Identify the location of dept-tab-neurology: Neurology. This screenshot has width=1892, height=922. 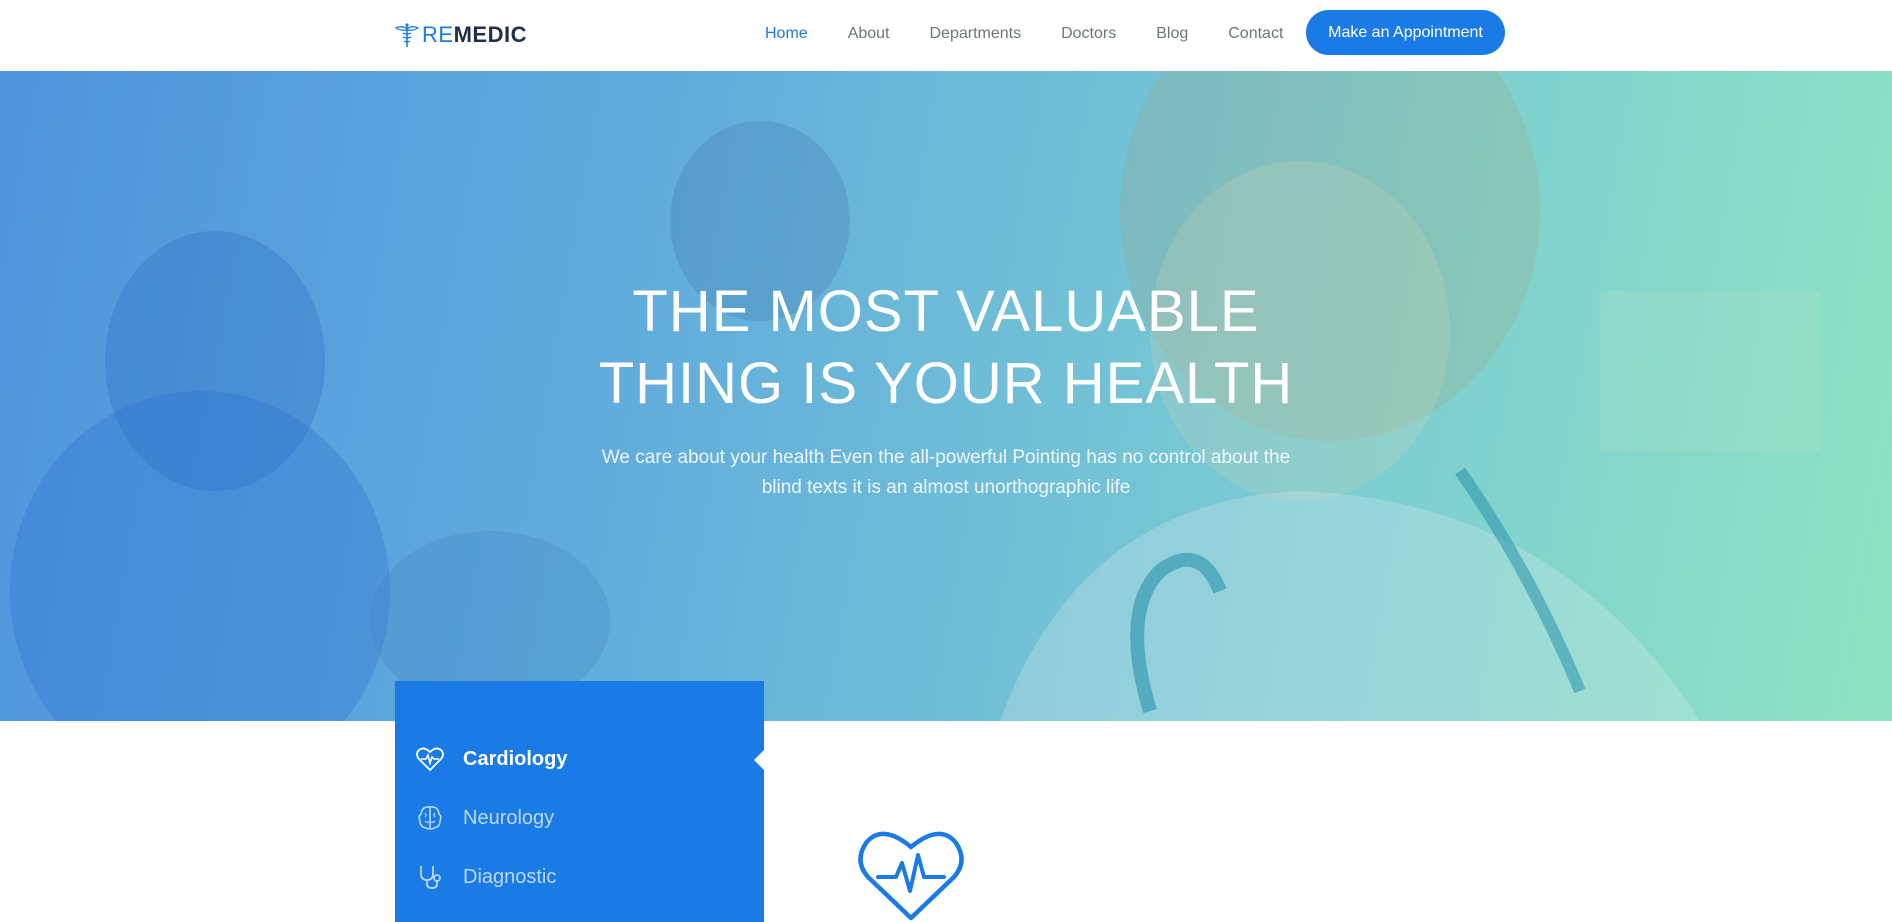
(484, 818).